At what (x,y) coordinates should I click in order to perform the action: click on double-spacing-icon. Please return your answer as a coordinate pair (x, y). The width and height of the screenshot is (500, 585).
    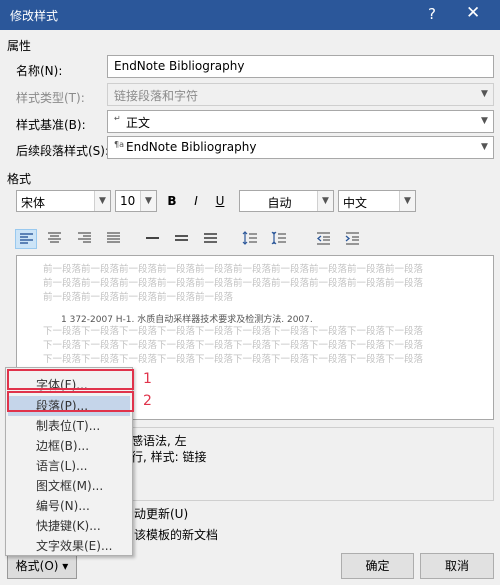
    Looking at the image, I should click on (210, 238).